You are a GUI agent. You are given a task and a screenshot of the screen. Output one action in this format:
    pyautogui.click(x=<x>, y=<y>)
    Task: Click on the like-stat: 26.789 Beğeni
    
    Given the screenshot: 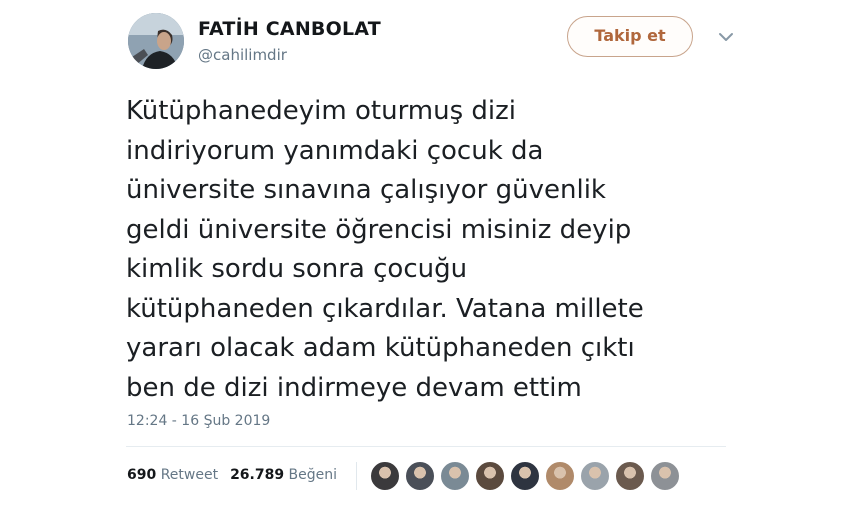 What is the action you would take?
    pyautogui.click(x=283, y=475)
    